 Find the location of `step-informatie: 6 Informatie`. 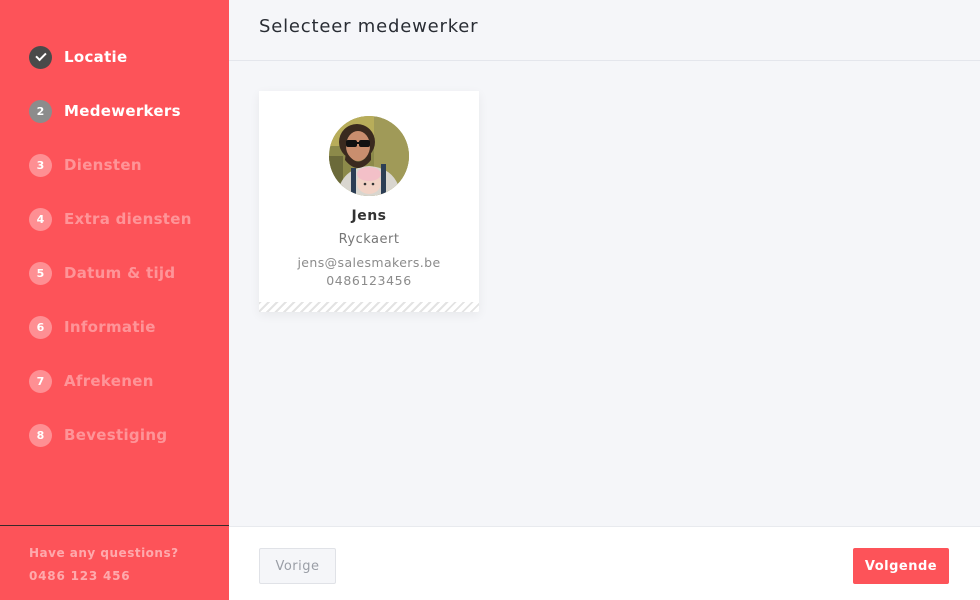

step-informatie: 6 Informatie is located at coordinates (114, 327).